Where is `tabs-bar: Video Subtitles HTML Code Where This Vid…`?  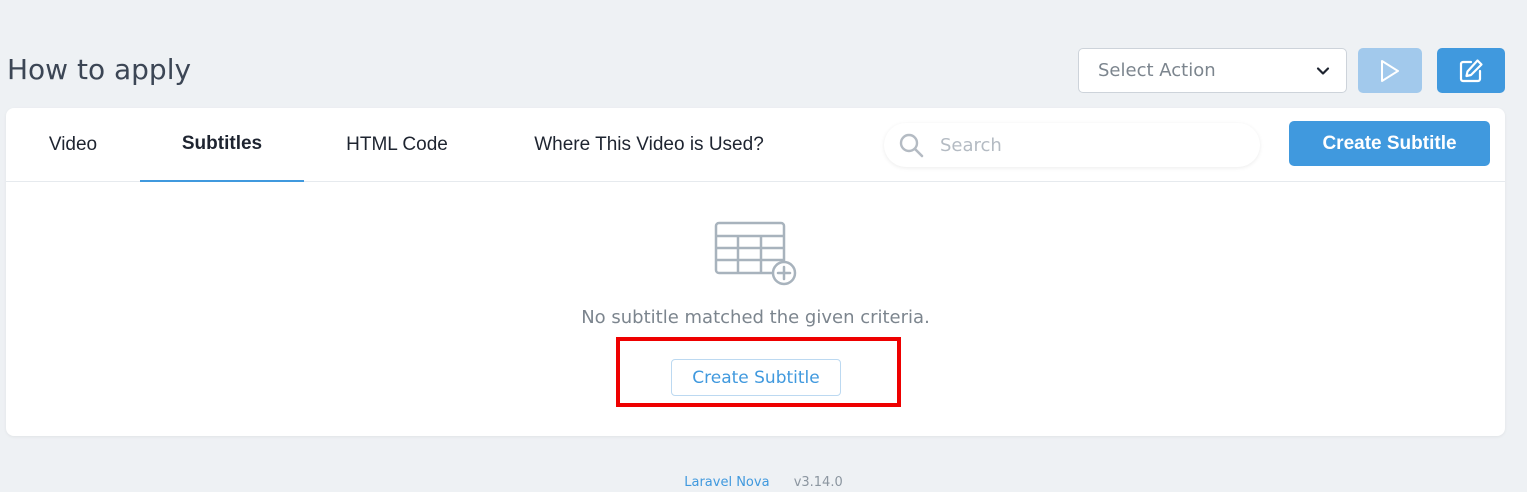
tabs-bar: Video Subtitles HTML Code Where This Vid… is located at coordinates (755, 145).